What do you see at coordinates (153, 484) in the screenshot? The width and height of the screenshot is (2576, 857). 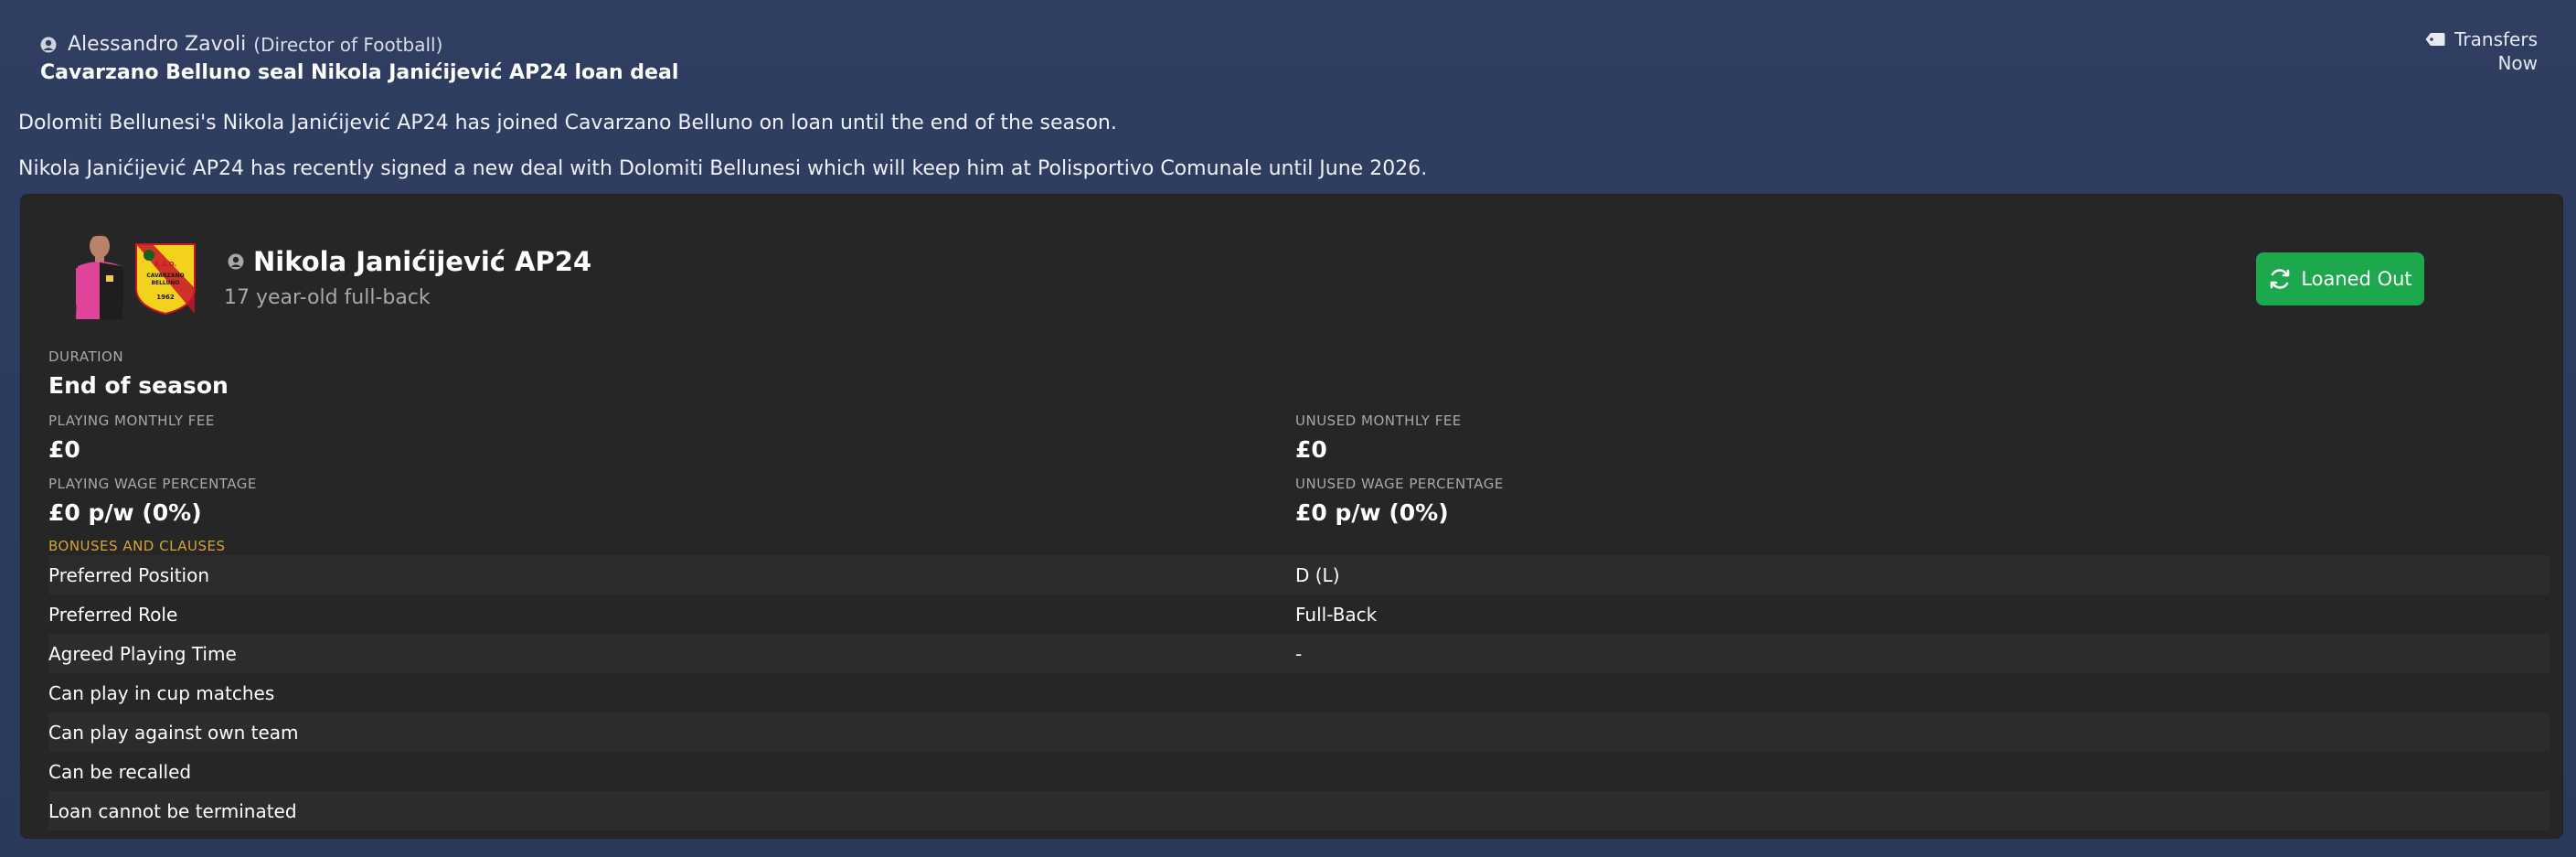 I see `playing-wage-label: PLAYING WAGE PERCENTAGE` at bounding box center [153, 484].